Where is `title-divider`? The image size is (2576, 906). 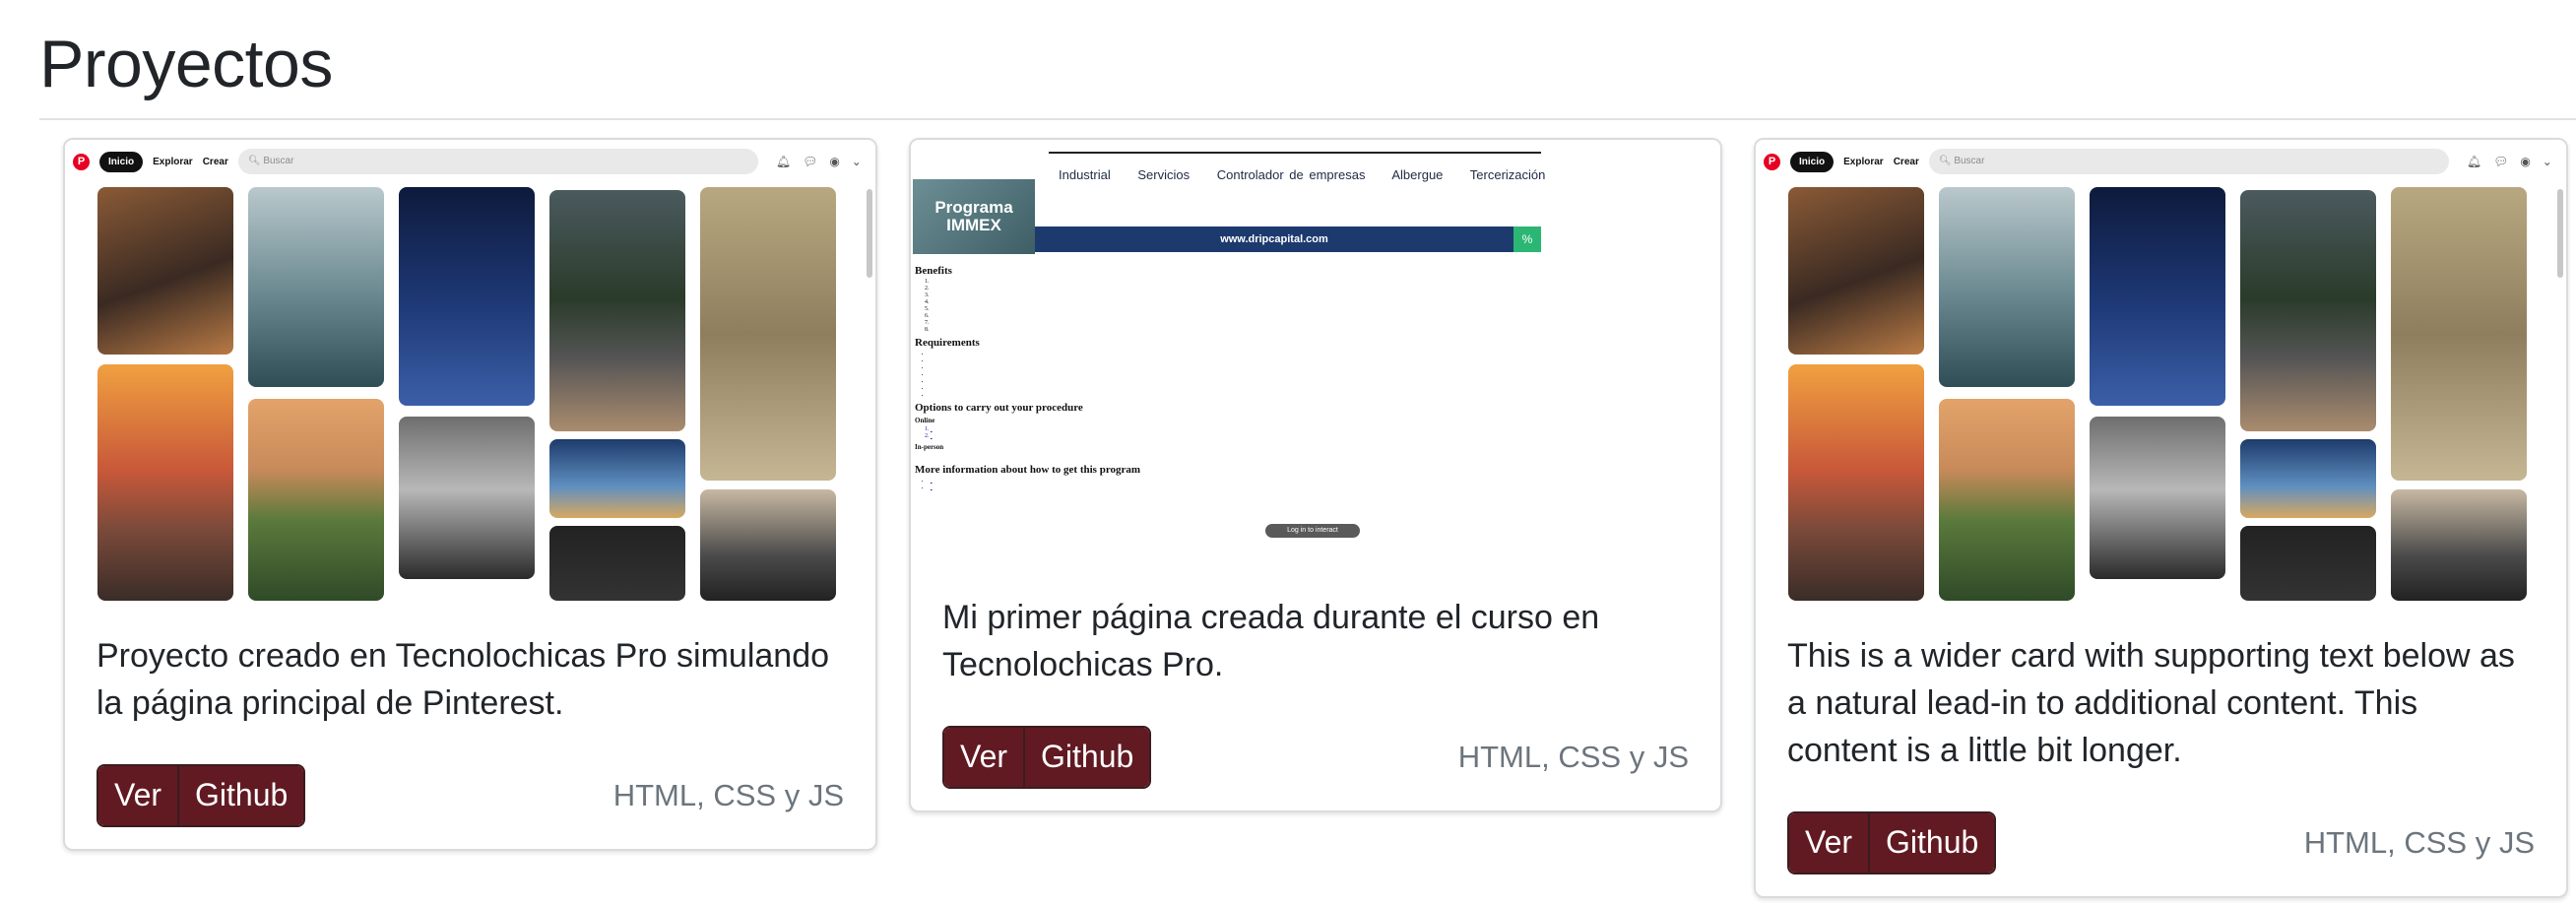
title-divider is located at coordinates (1307, 119).